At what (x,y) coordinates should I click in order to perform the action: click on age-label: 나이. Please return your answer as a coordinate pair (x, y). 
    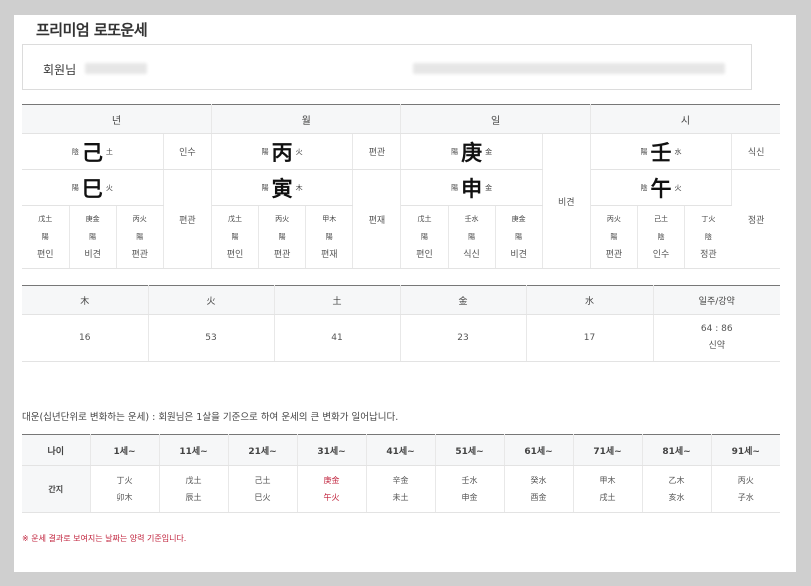
    Looking at the image, I should click on (56, 450).